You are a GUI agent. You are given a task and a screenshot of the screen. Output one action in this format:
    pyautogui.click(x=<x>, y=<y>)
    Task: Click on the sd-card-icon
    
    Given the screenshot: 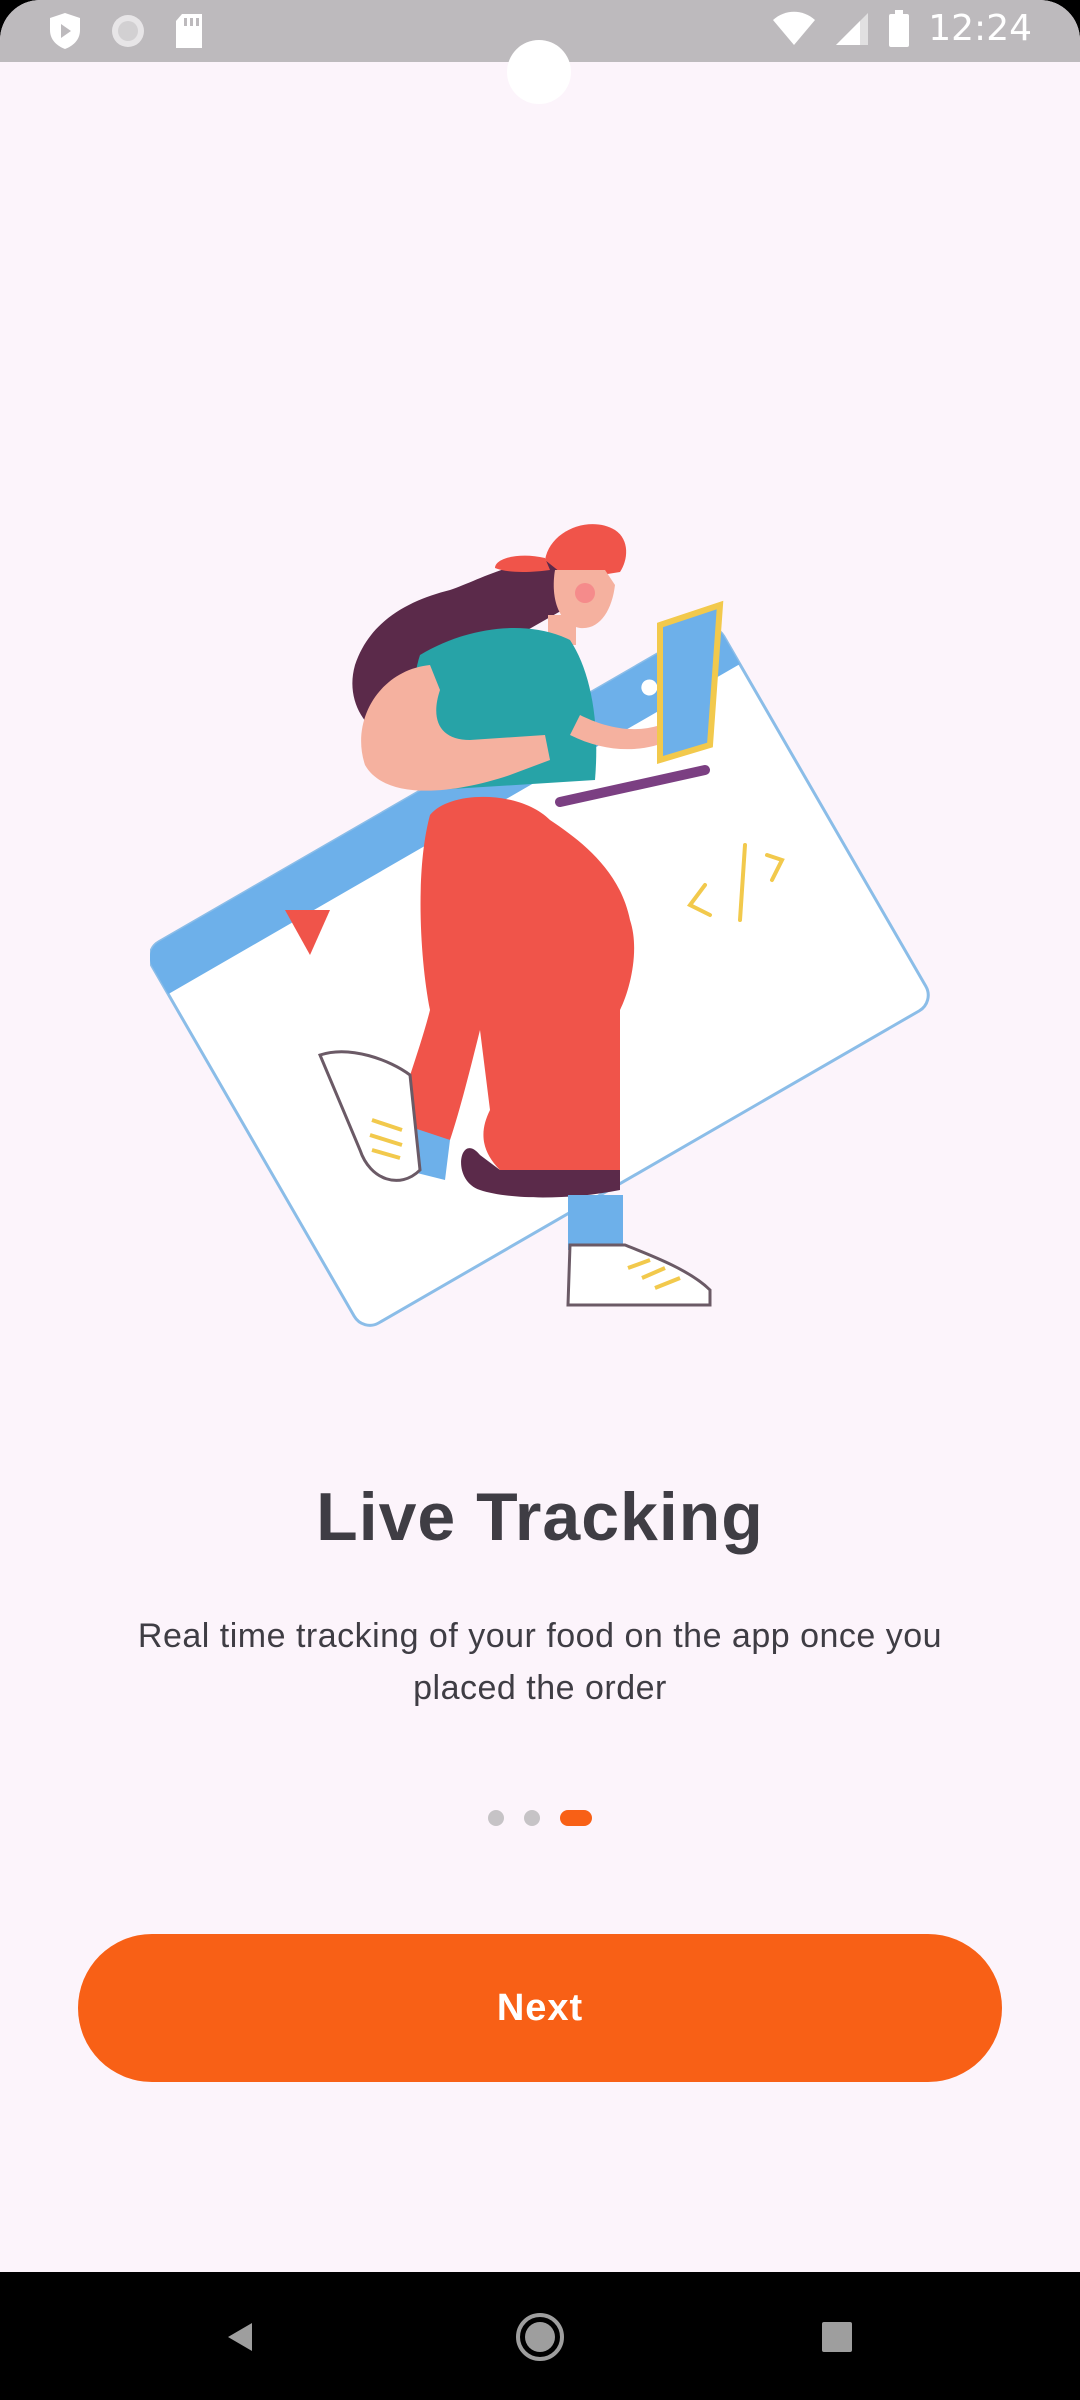 What is the action you would take?
    pyautogui.click(x=189, y=31)
    